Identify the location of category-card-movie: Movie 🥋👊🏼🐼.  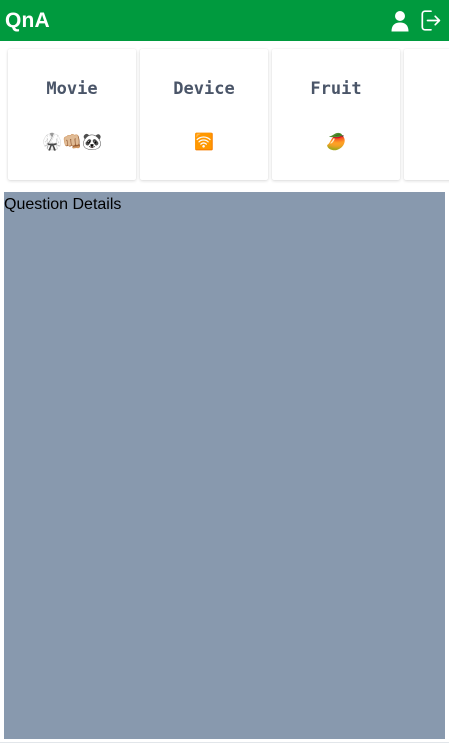
(72, 114).